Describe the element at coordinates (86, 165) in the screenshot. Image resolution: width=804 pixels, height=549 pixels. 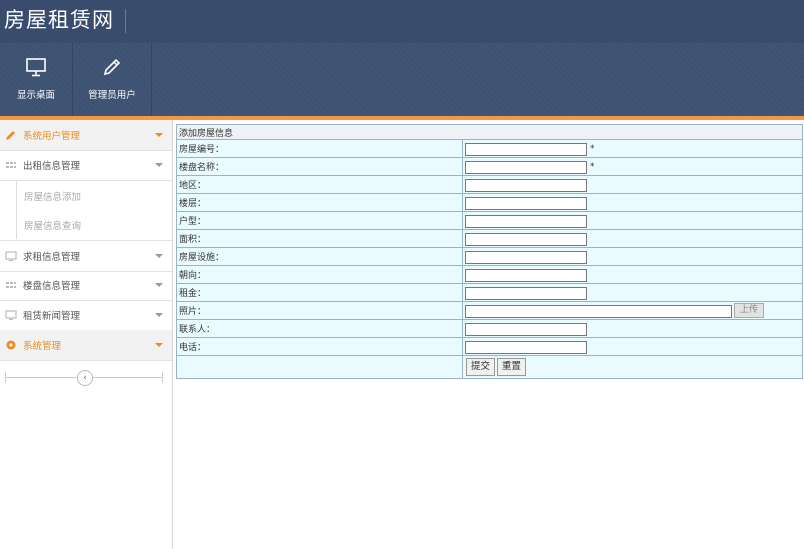
I see `menu-rental-info: 出租信息管理` at that location.